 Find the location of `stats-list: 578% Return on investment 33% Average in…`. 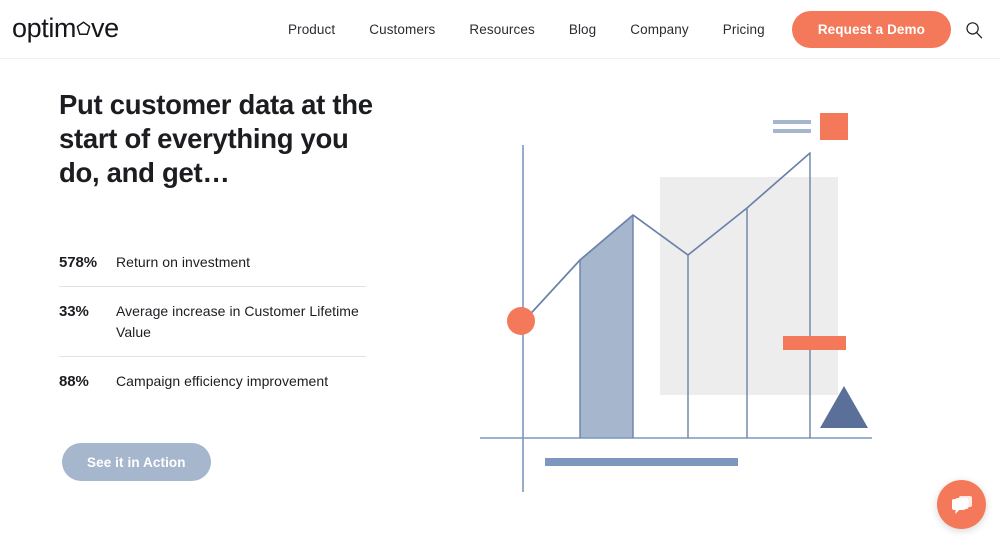

stats-list: 578% Return on investment 33% Average in… is located at coordinates (212, 321).